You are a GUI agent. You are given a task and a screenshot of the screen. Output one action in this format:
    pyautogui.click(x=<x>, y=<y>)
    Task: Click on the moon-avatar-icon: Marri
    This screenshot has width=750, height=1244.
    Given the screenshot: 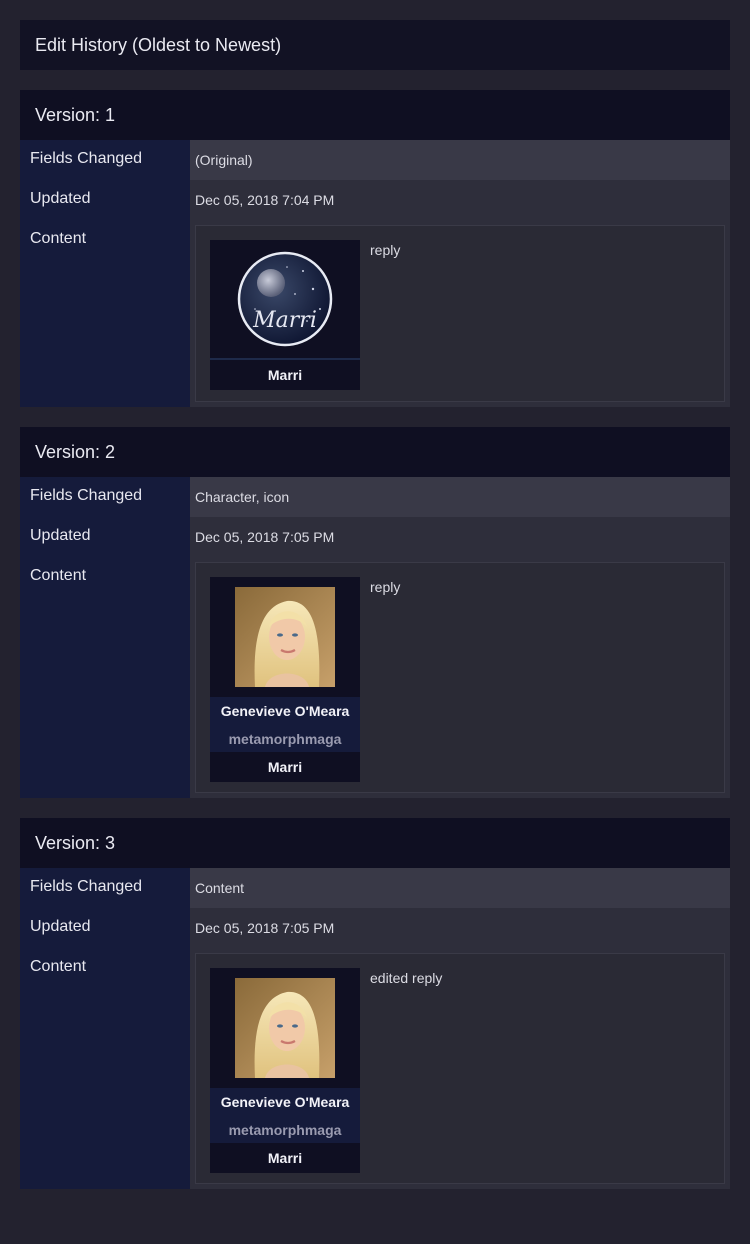 What is the action you would take?
    pyautogui.click(x=285, y=299)
    